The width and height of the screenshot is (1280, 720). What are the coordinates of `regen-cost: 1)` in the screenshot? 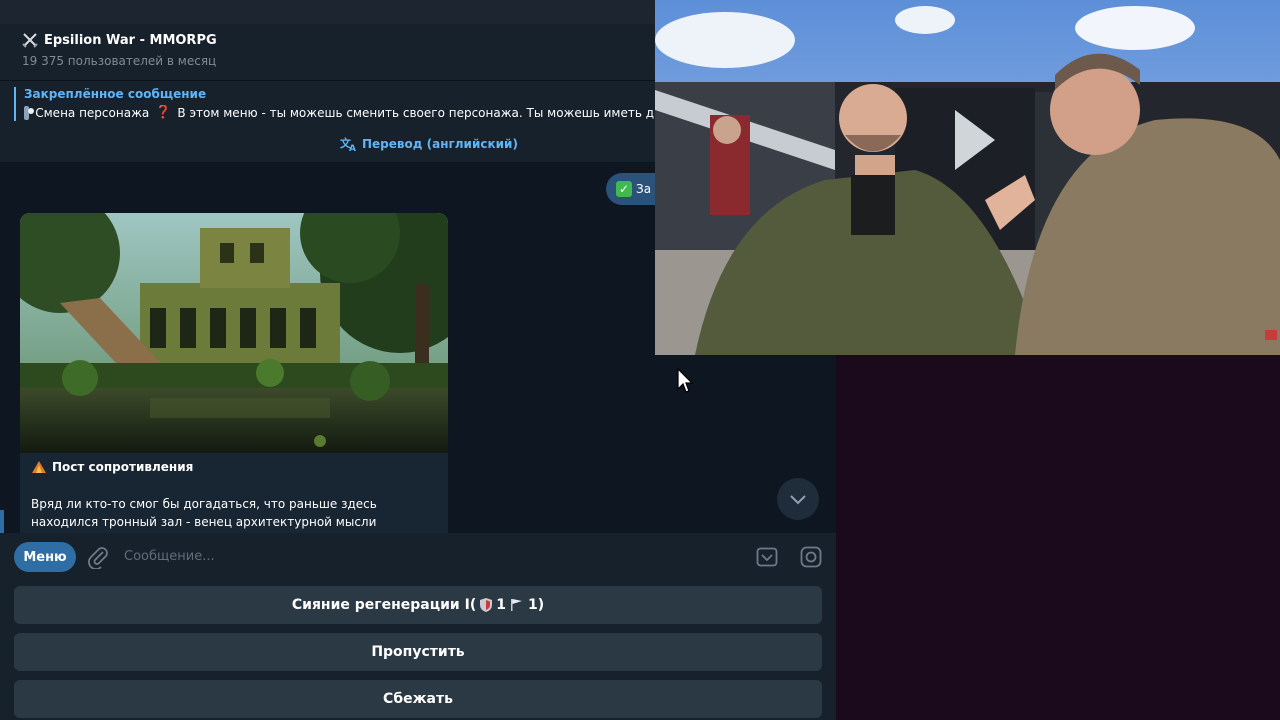 It's located at (536, 605).